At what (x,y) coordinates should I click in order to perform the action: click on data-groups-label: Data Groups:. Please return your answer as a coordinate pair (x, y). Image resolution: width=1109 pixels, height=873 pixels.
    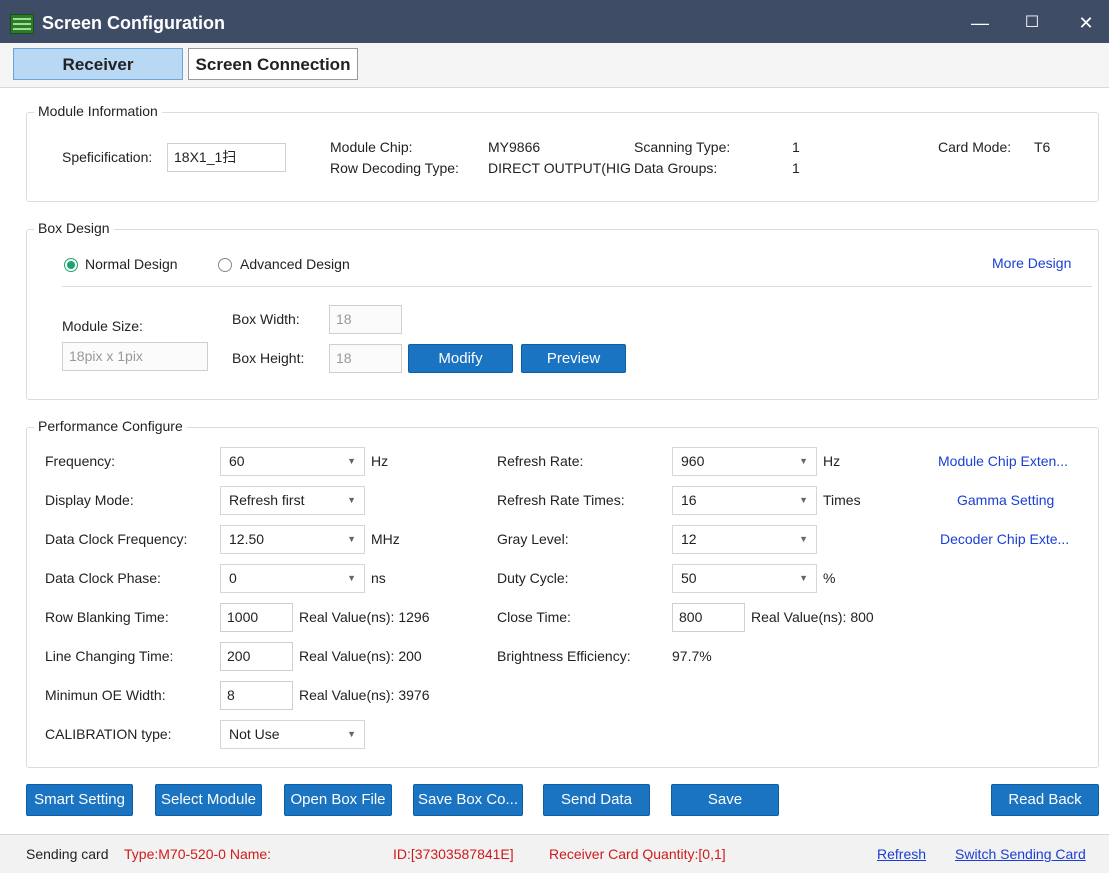
    Looking at the image, I should click on (676, 168).